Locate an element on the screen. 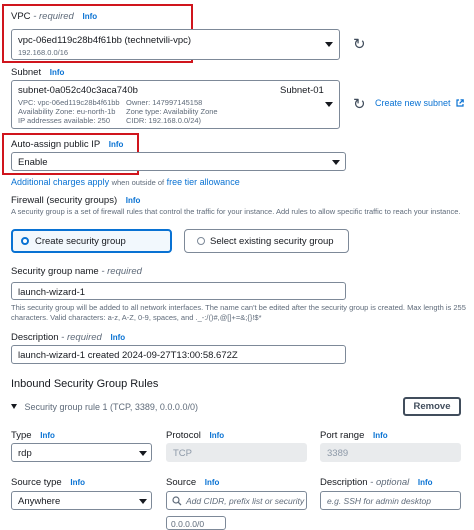  sg-name-label-row: Security group name - required is located at coordinates (76, 271).